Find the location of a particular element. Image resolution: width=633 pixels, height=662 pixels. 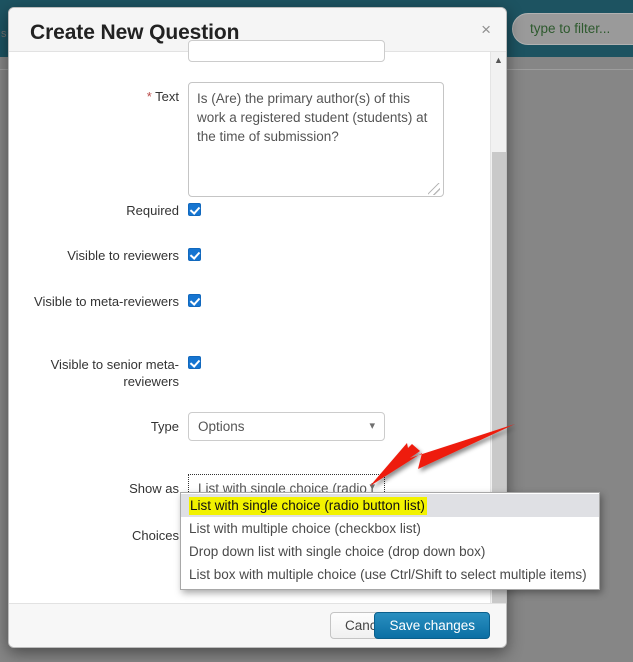

save-changes-button: Save changes is located at coordinates (432, 625).